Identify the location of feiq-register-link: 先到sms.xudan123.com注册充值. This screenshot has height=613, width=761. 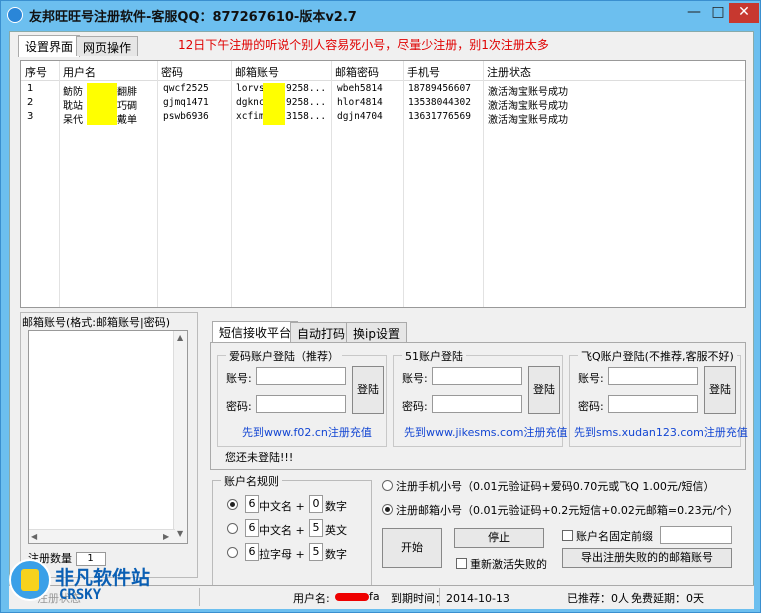
(661, 432).